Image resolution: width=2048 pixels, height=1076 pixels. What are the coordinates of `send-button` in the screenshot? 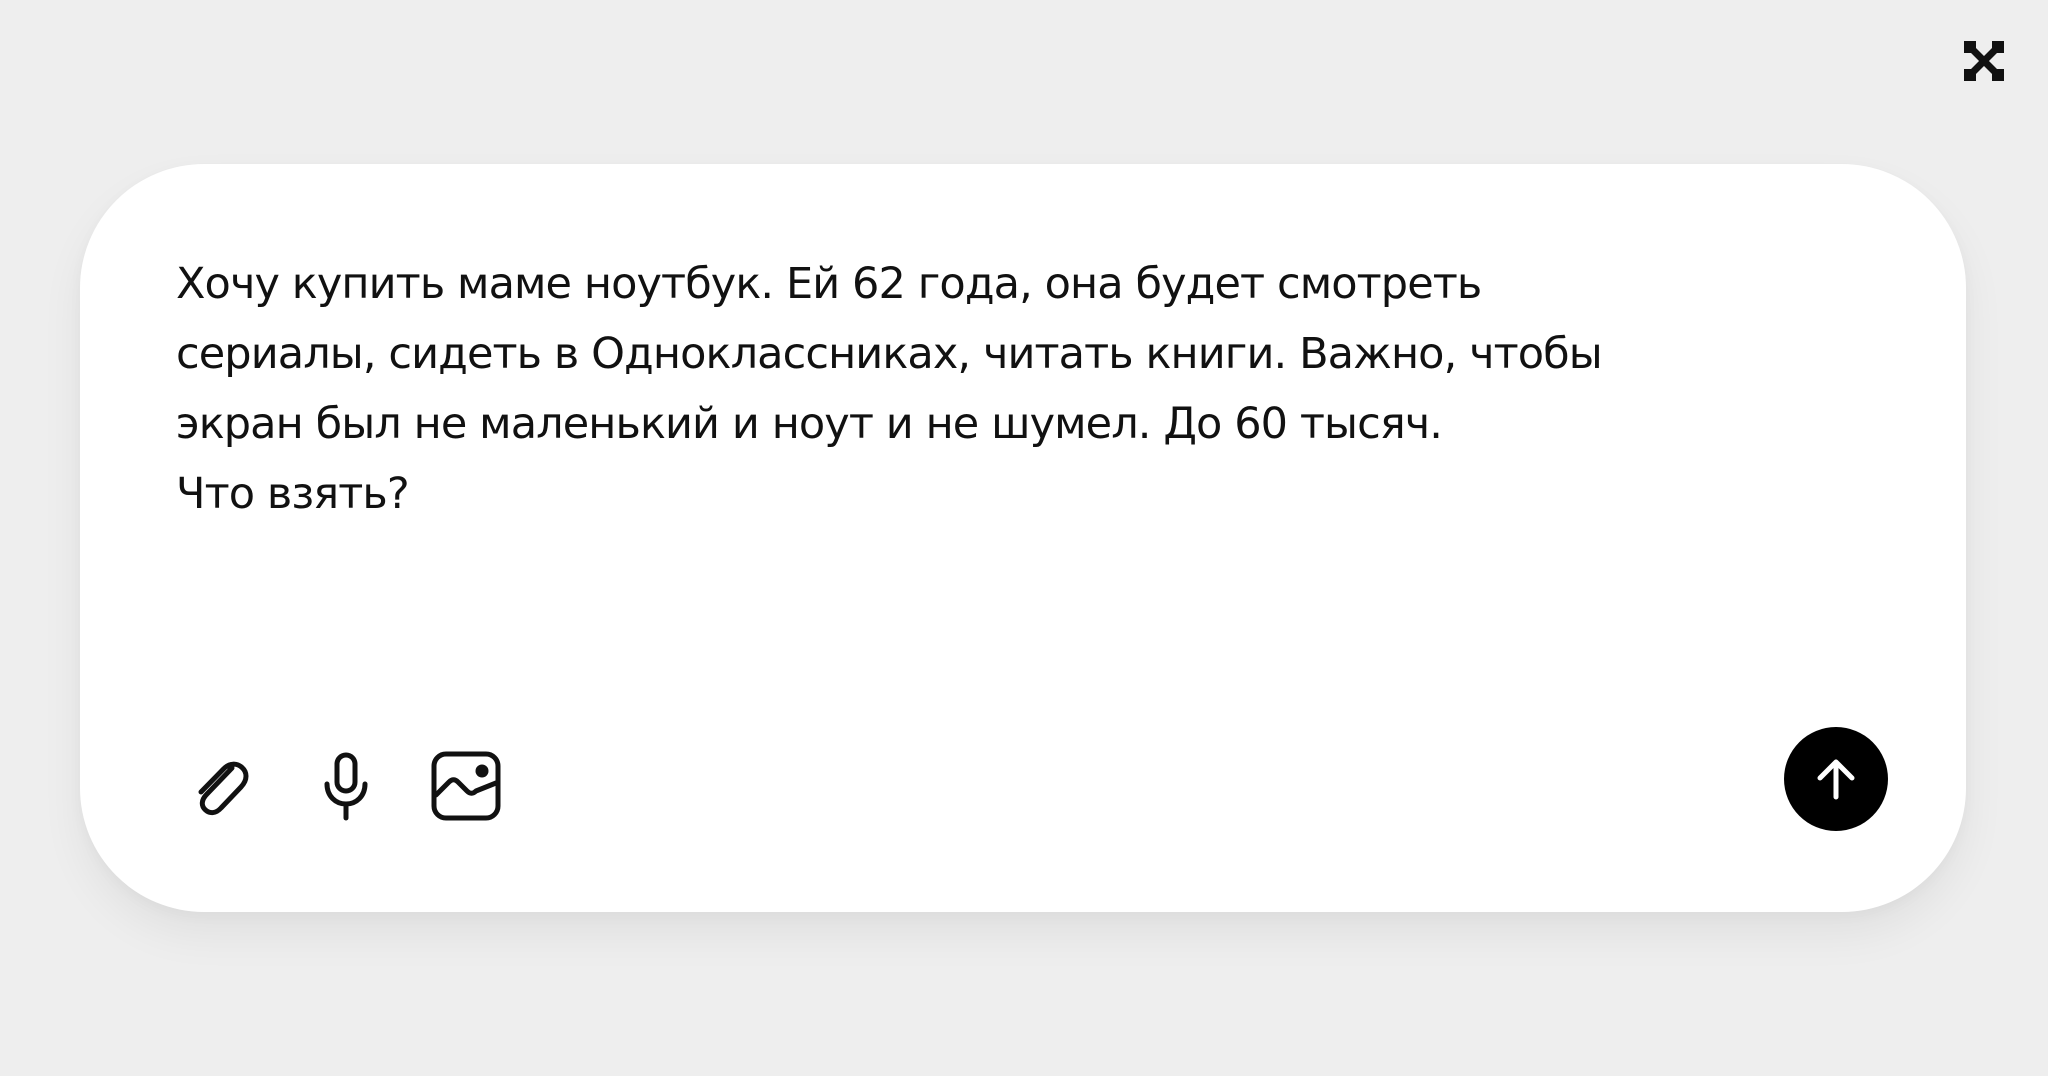 It's located at (1836, 779).